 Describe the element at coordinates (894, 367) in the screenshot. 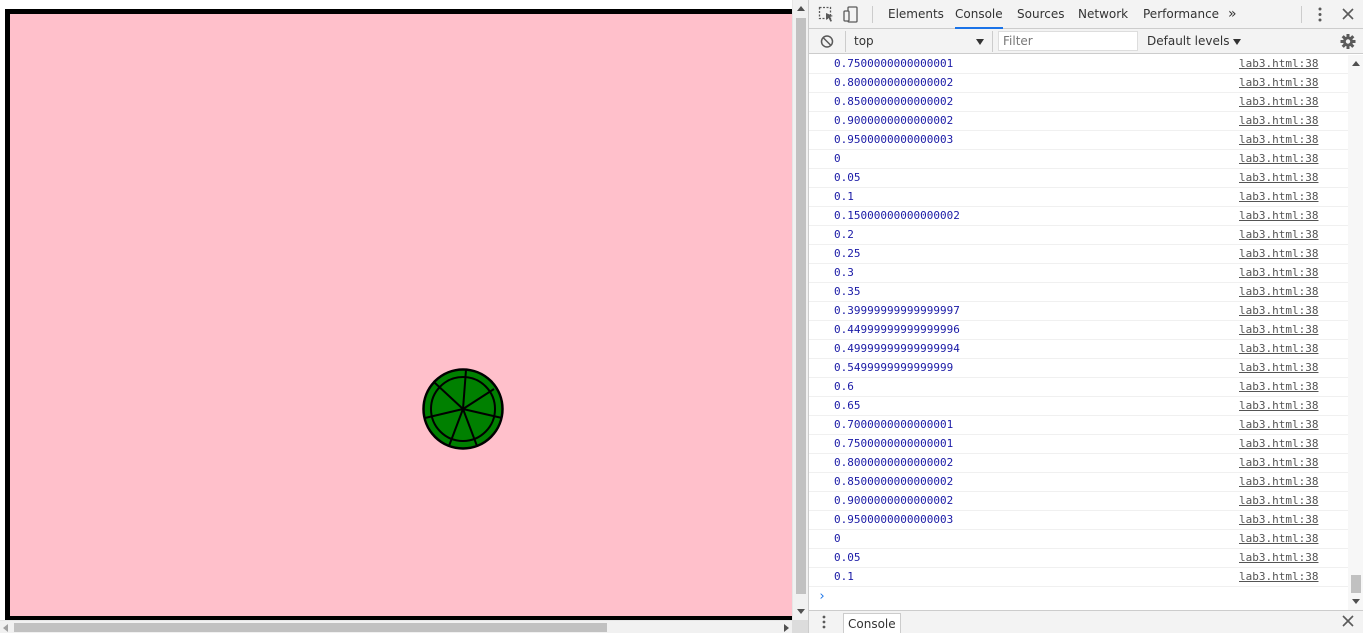

I see `console-message-value: 0.5499999999999999` at that location.